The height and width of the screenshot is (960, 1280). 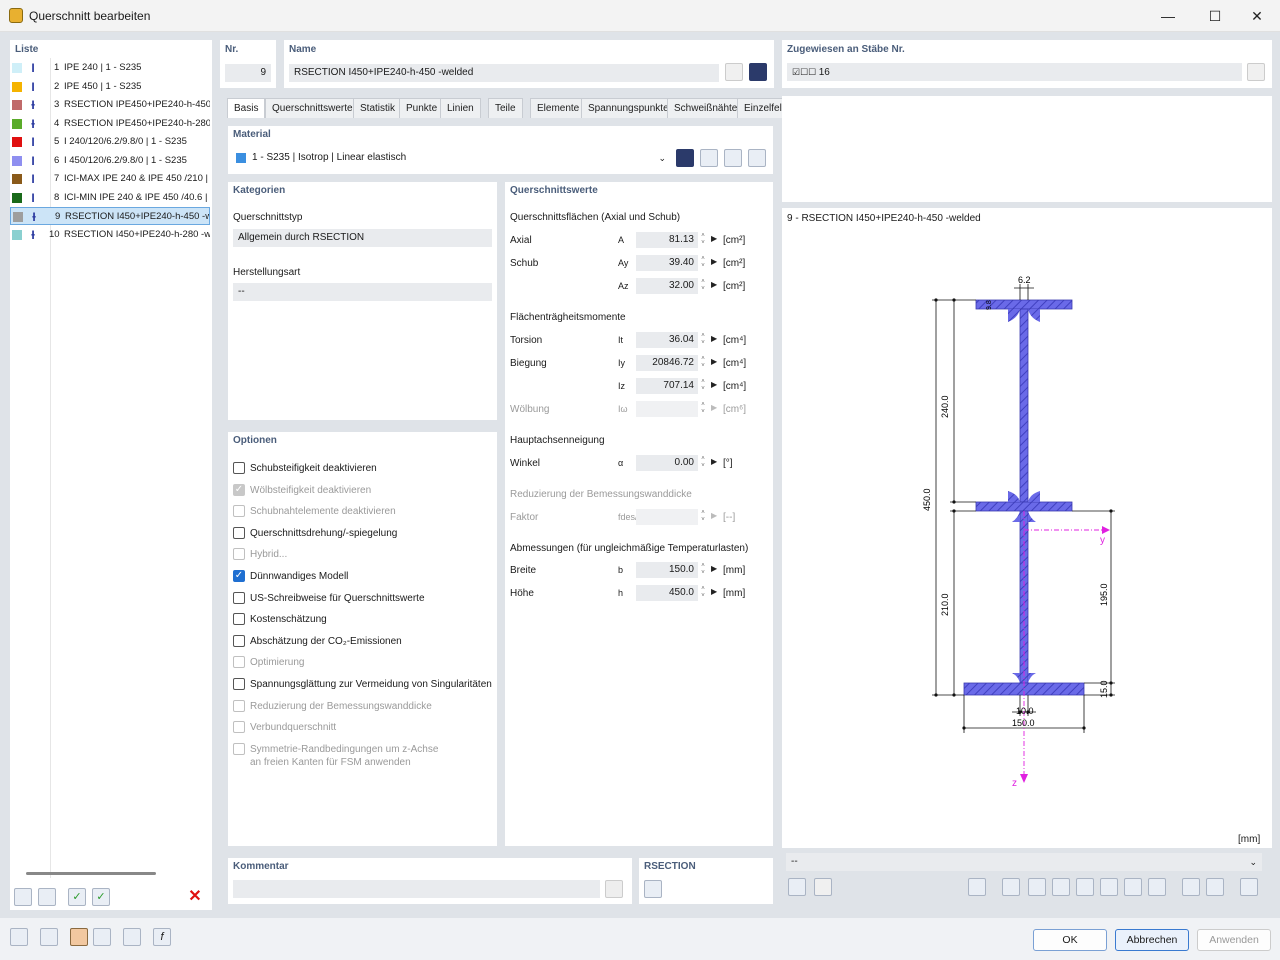 I want to click on close-icon: ✕, so click(x=1257, y=16).